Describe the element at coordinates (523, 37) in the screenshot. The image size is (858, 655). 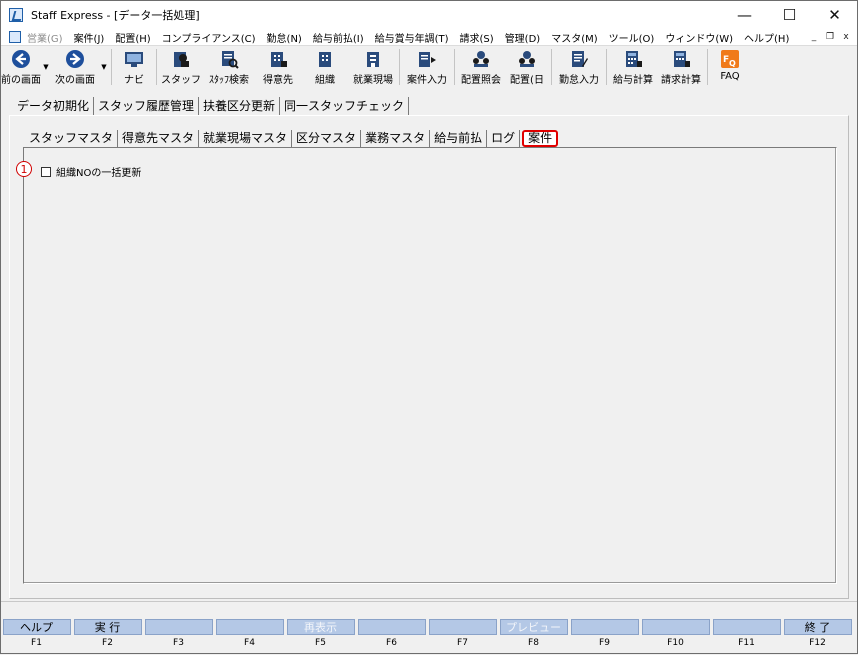
I see `menu-management: 管理(D)` at that location.